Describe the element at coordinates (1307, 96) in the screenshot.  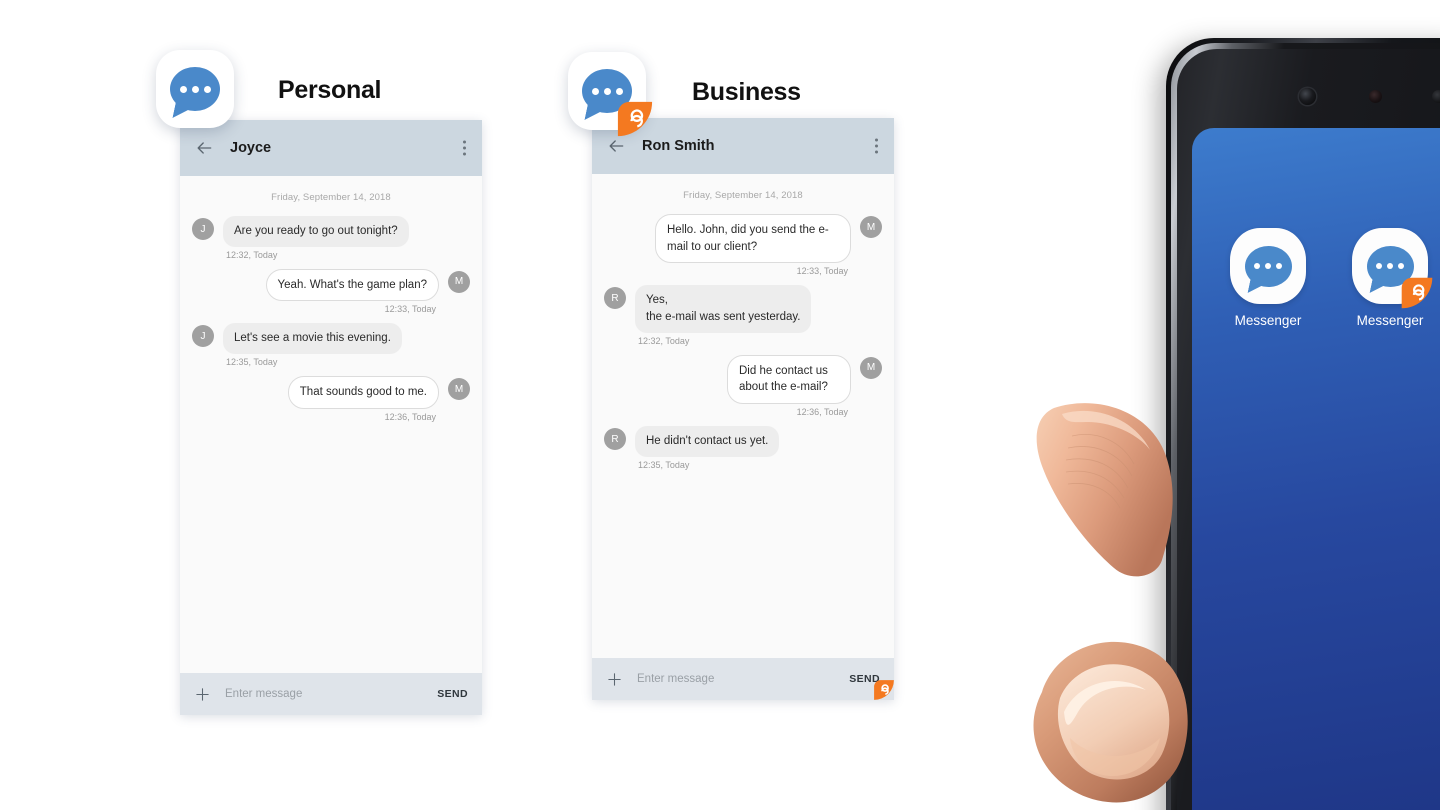
I see `front-camera-icon` at that location.